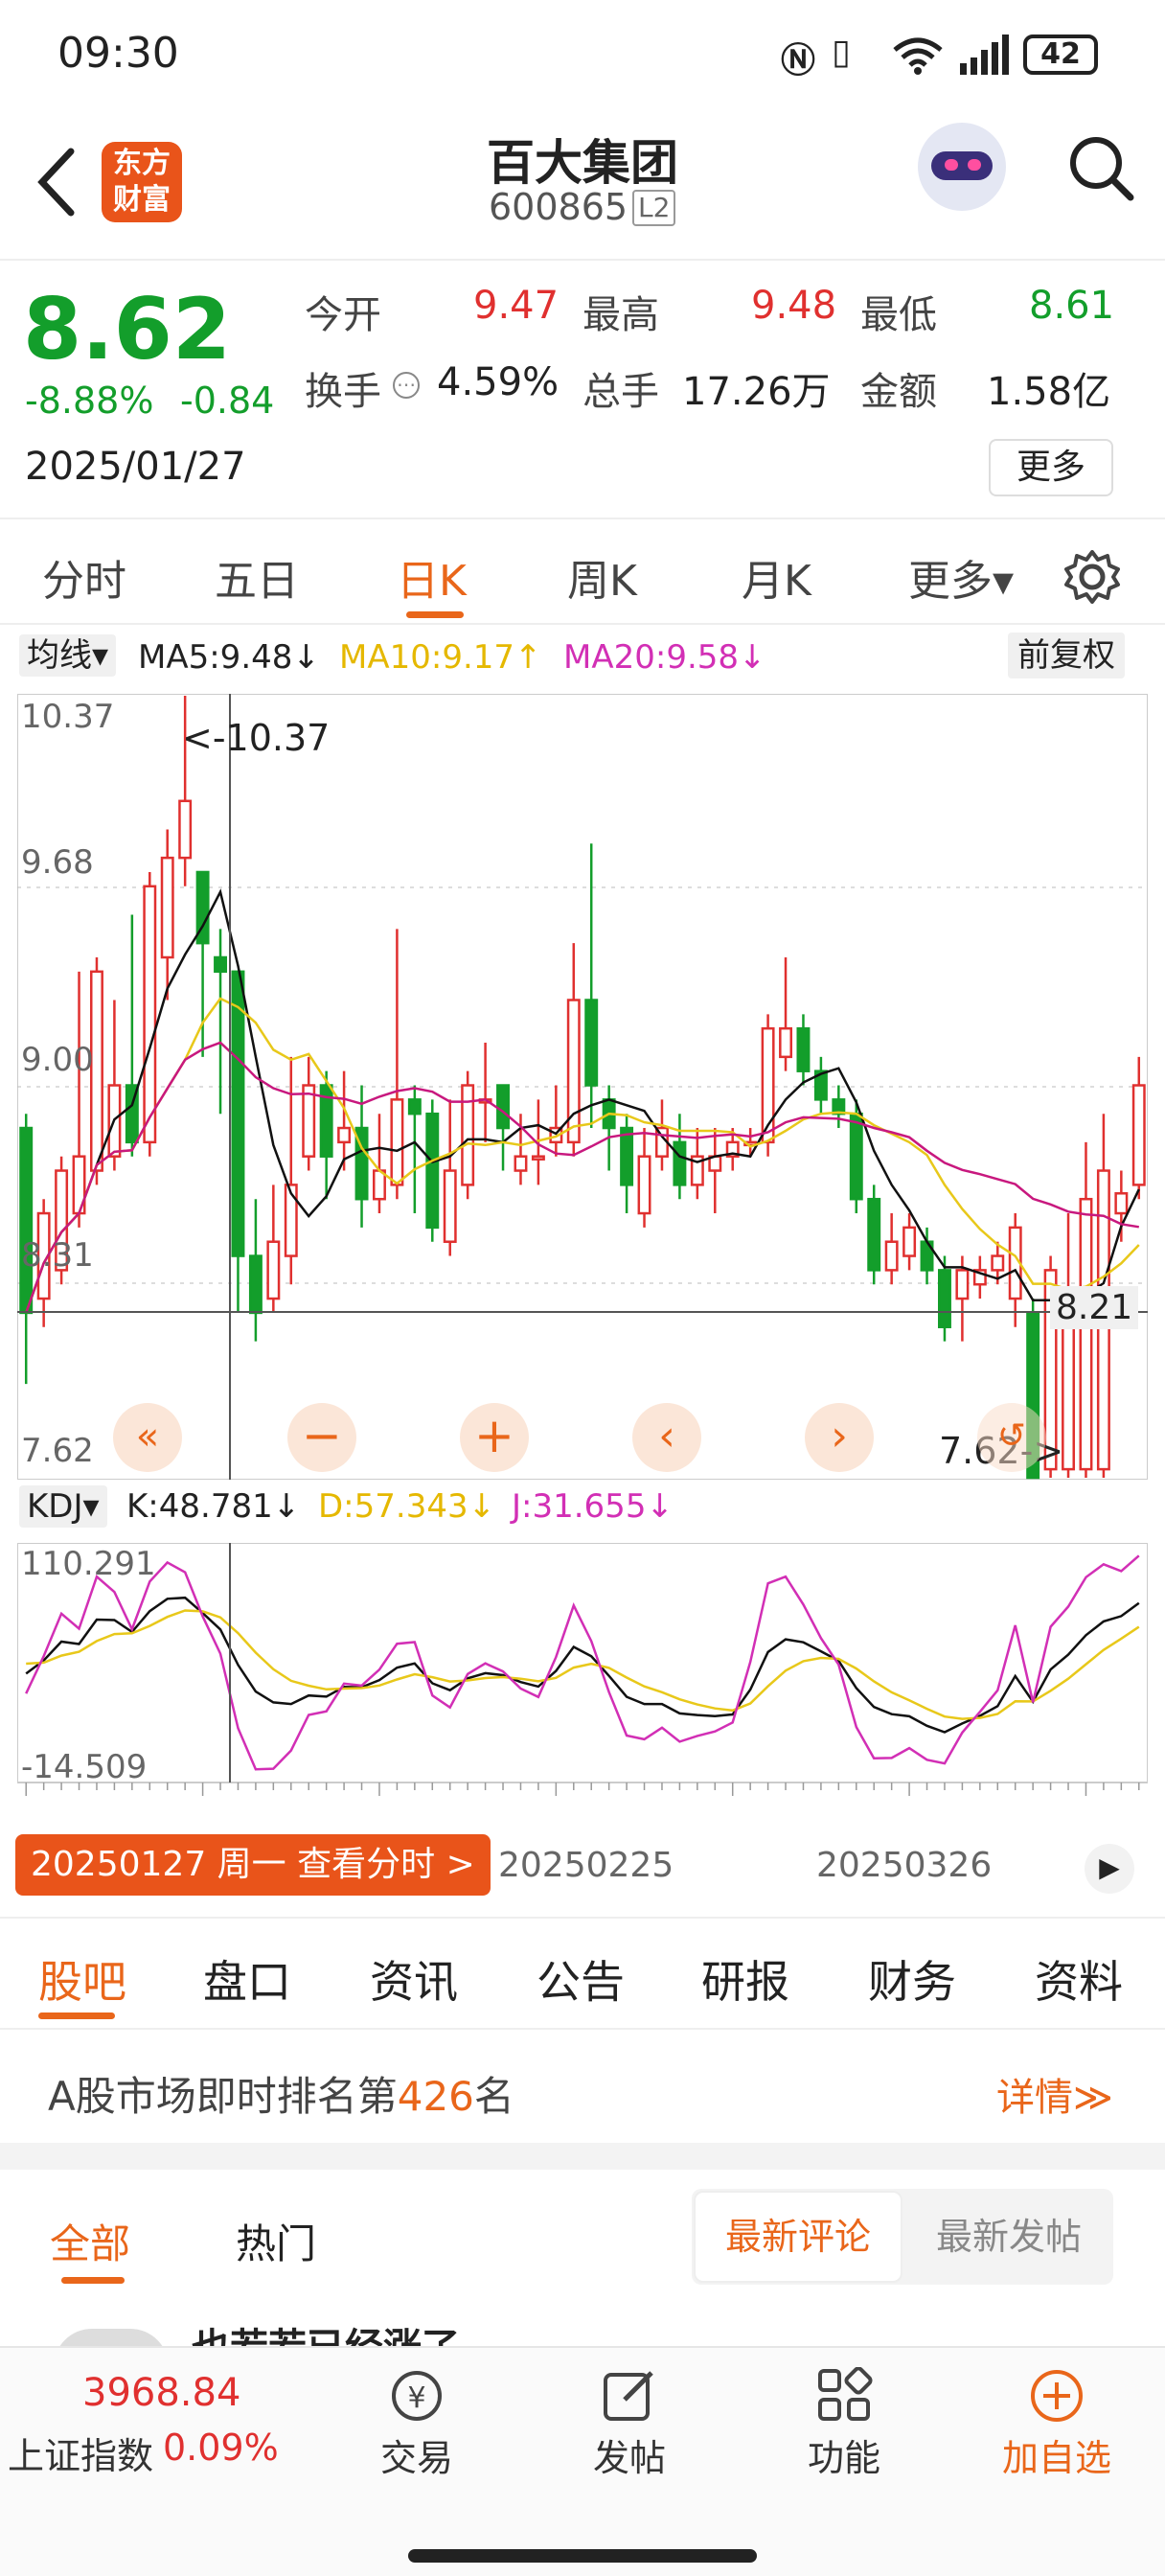 This screenshot has height=2576, width=1165. Describe the element at coordinates (620, 392) in the screenshot. I see `volume-label: 总手` at that location.